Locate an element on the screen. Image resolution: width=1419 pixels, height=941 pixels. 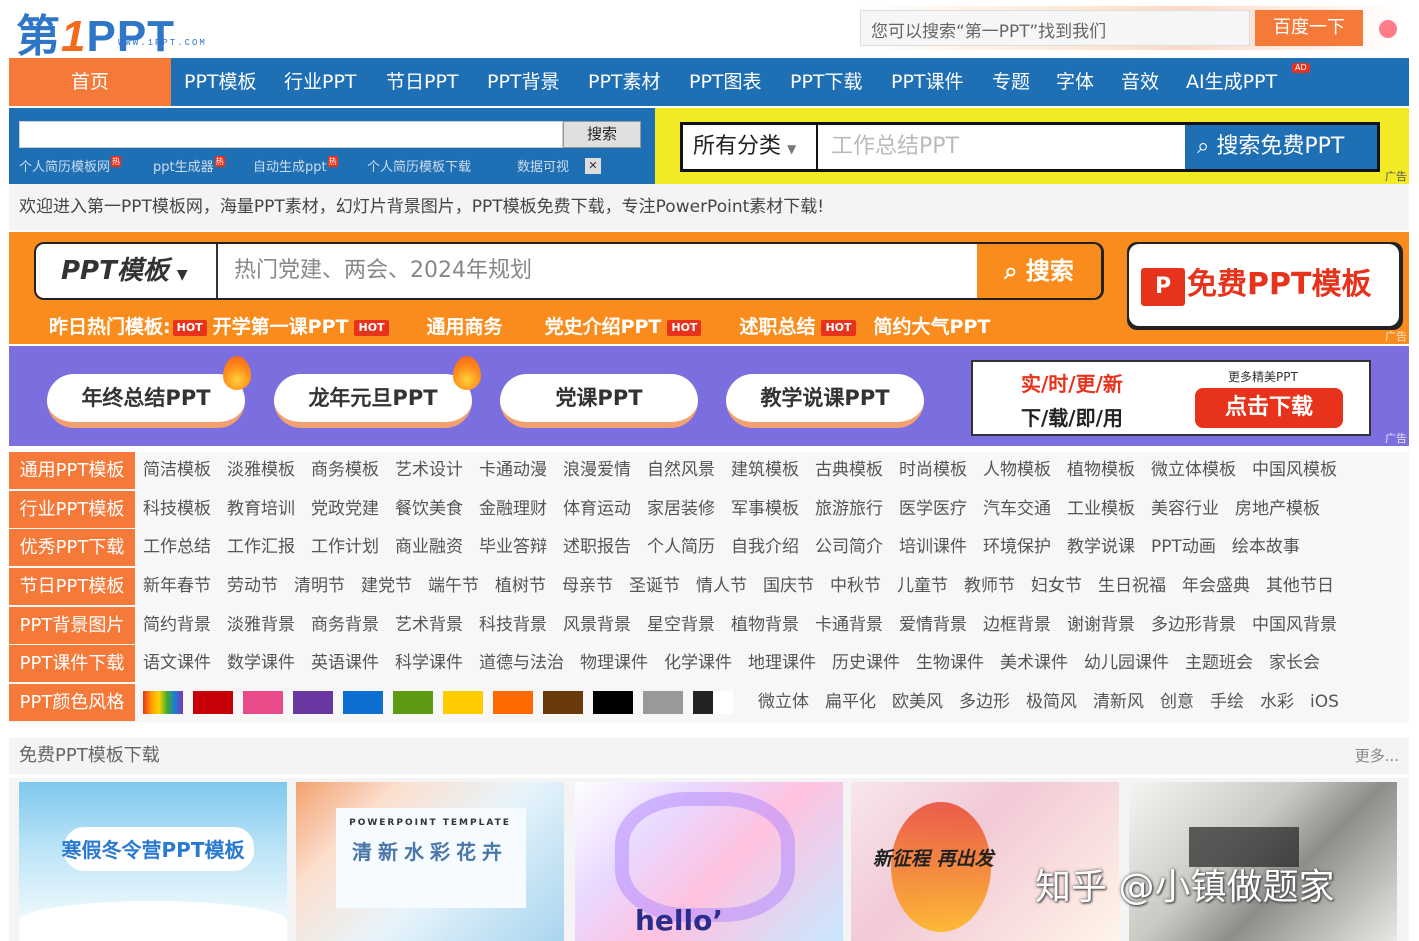
category-link: 扁平化 is located at coordinates (850, 702).